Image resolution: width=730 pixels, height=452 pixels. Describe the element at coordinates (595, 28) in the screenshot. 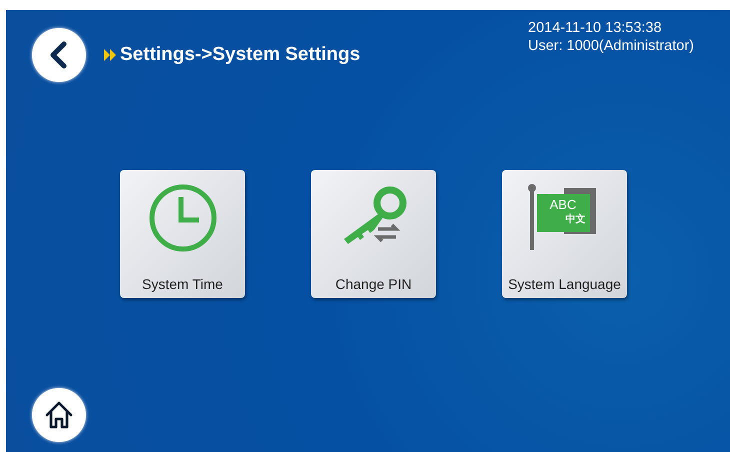

I see `date-time: 2014-11-10 13:53:38` at that location.